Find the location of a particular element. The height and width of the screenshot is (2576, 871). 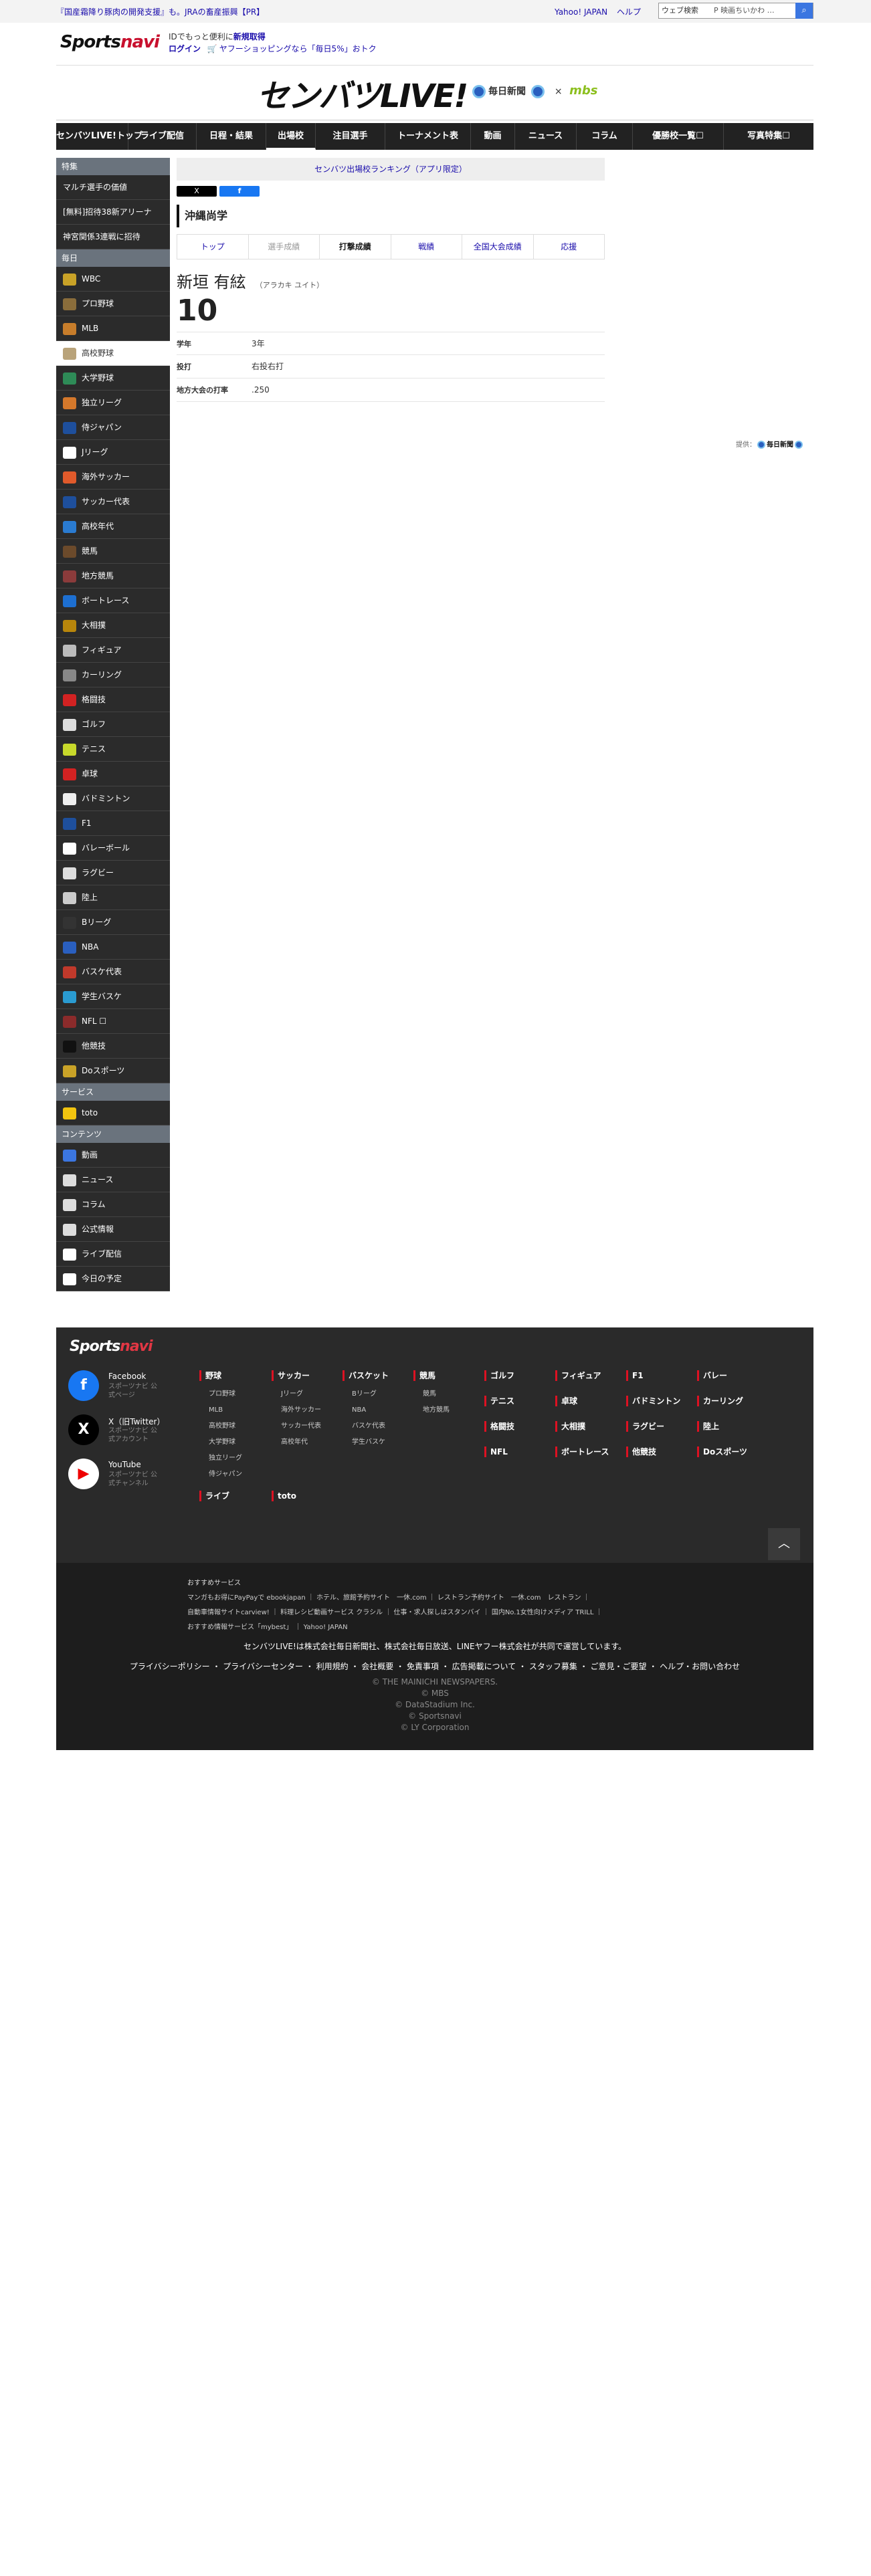

footer-link-head: バレー is located at coordinates (722, 1375).